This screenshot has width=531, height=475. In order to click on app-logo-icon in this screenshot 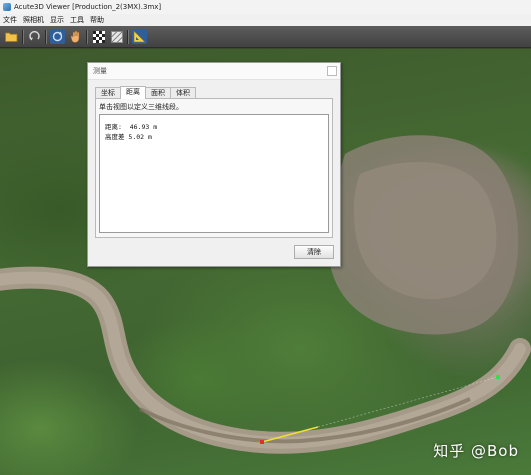, I will do `click(7, 7)`.